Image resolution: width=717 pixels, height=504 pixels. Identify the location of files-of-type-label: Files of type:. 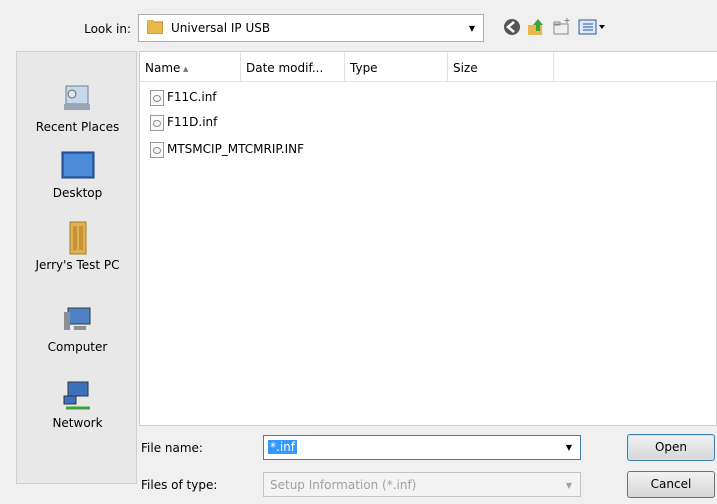
(179, 485).